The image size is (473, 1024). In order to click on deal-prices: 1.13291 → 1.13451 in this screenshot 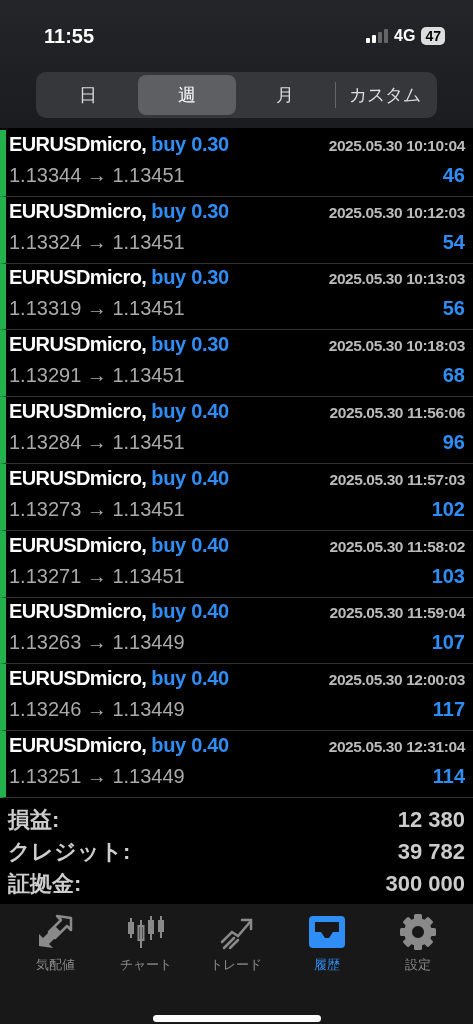, I will do `click(97, 376)`.